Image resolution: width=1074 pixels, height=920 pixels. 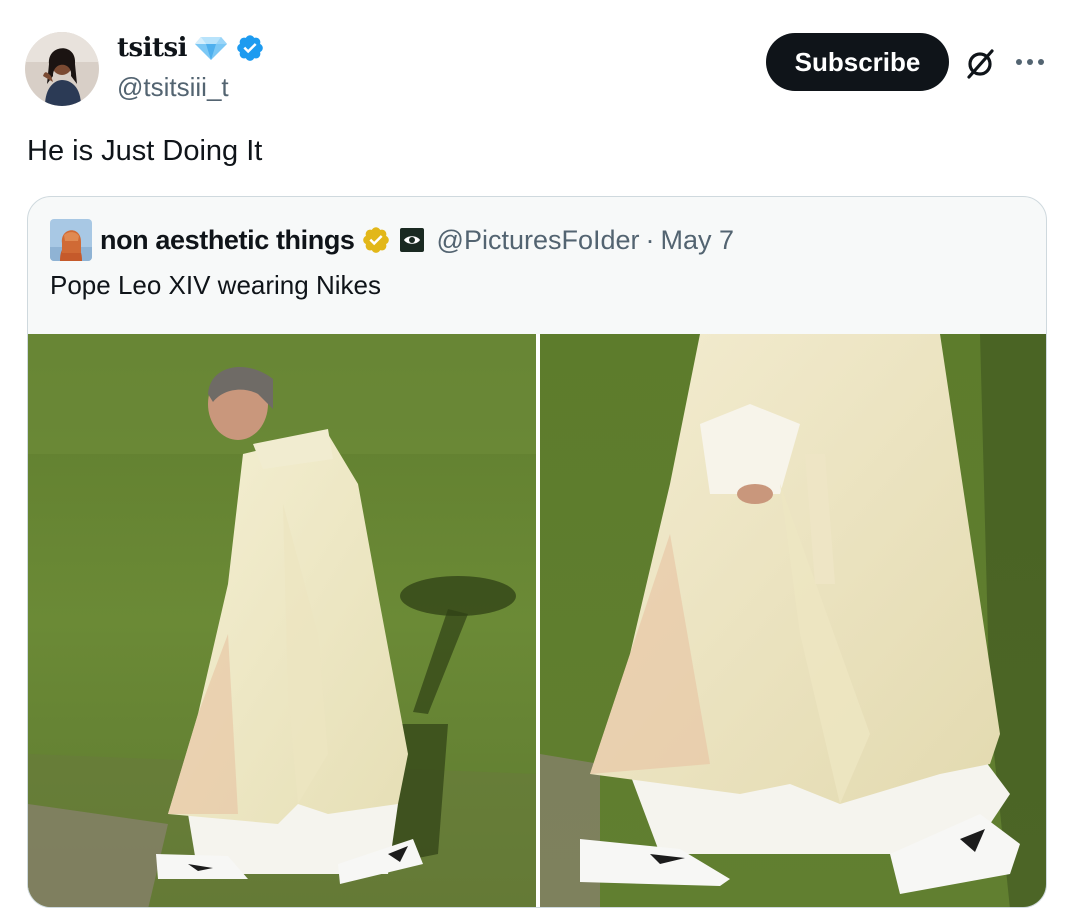 I want to click on subscribe-button: Subscribe, so click(x=857, y=62).